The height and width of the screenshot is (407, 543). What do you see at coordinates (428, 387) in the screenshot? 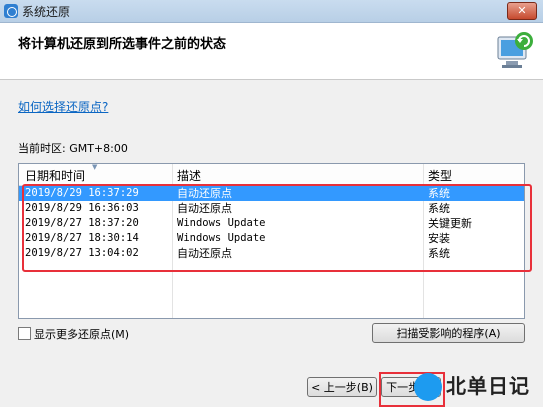
I see `watermark-logo-icon` at bounding box center [428, 387].